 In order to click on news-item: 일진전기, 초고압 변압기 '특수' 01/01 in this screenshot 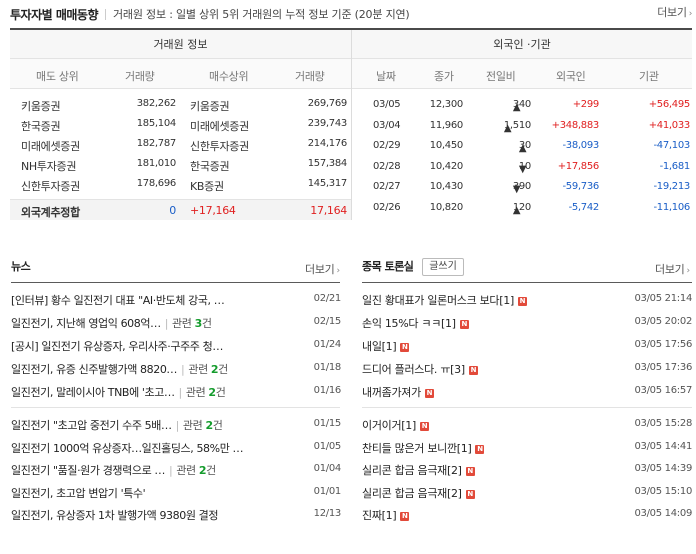, I will do `click(176, 493)`.